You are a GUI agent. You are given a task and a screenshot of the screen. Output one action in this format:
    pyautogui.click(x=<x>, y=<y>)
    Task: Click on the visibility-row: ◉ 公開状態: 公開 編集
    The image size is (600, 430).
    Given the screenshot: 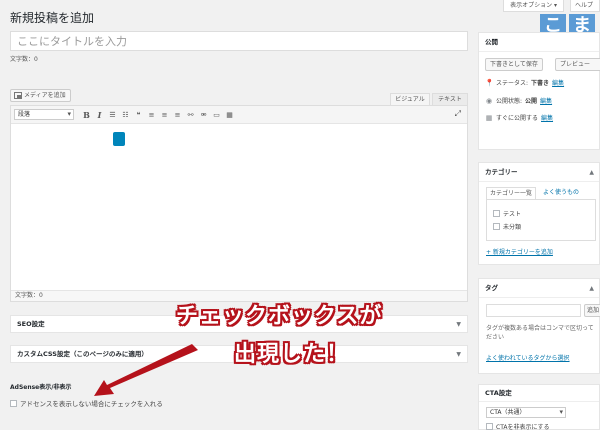 What is the action you would take?
    pyautogui.click(x=518, y=101)
    